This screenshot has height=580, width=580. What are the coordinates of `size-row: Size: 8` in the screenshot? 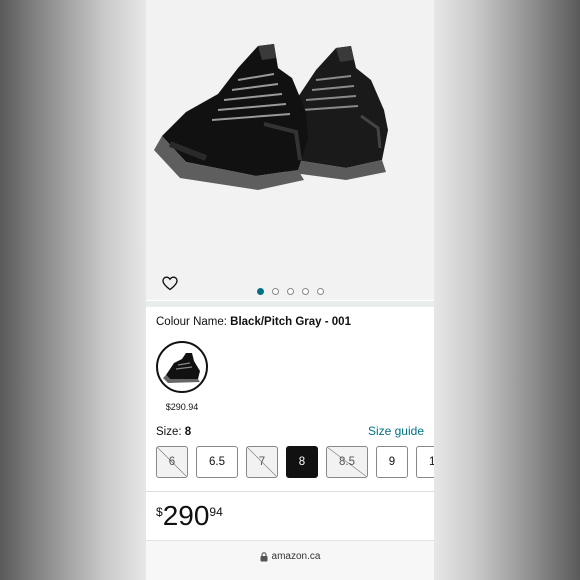 It's located at (173, 432).